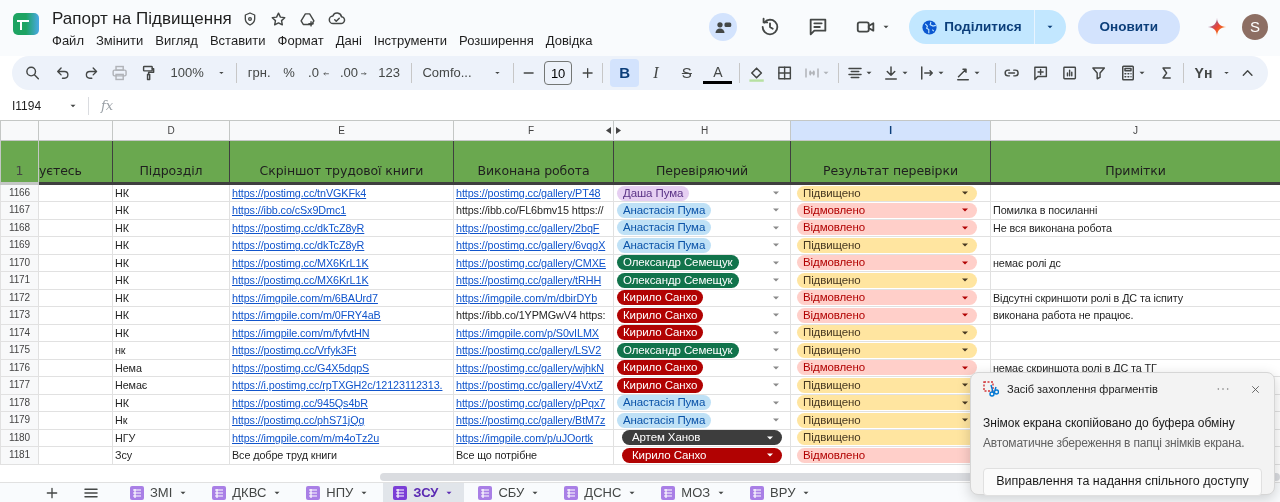  Describe the element at coordinates (781, 492) in the screenshot. I see `sheet-tab: ВРУ` at that location.